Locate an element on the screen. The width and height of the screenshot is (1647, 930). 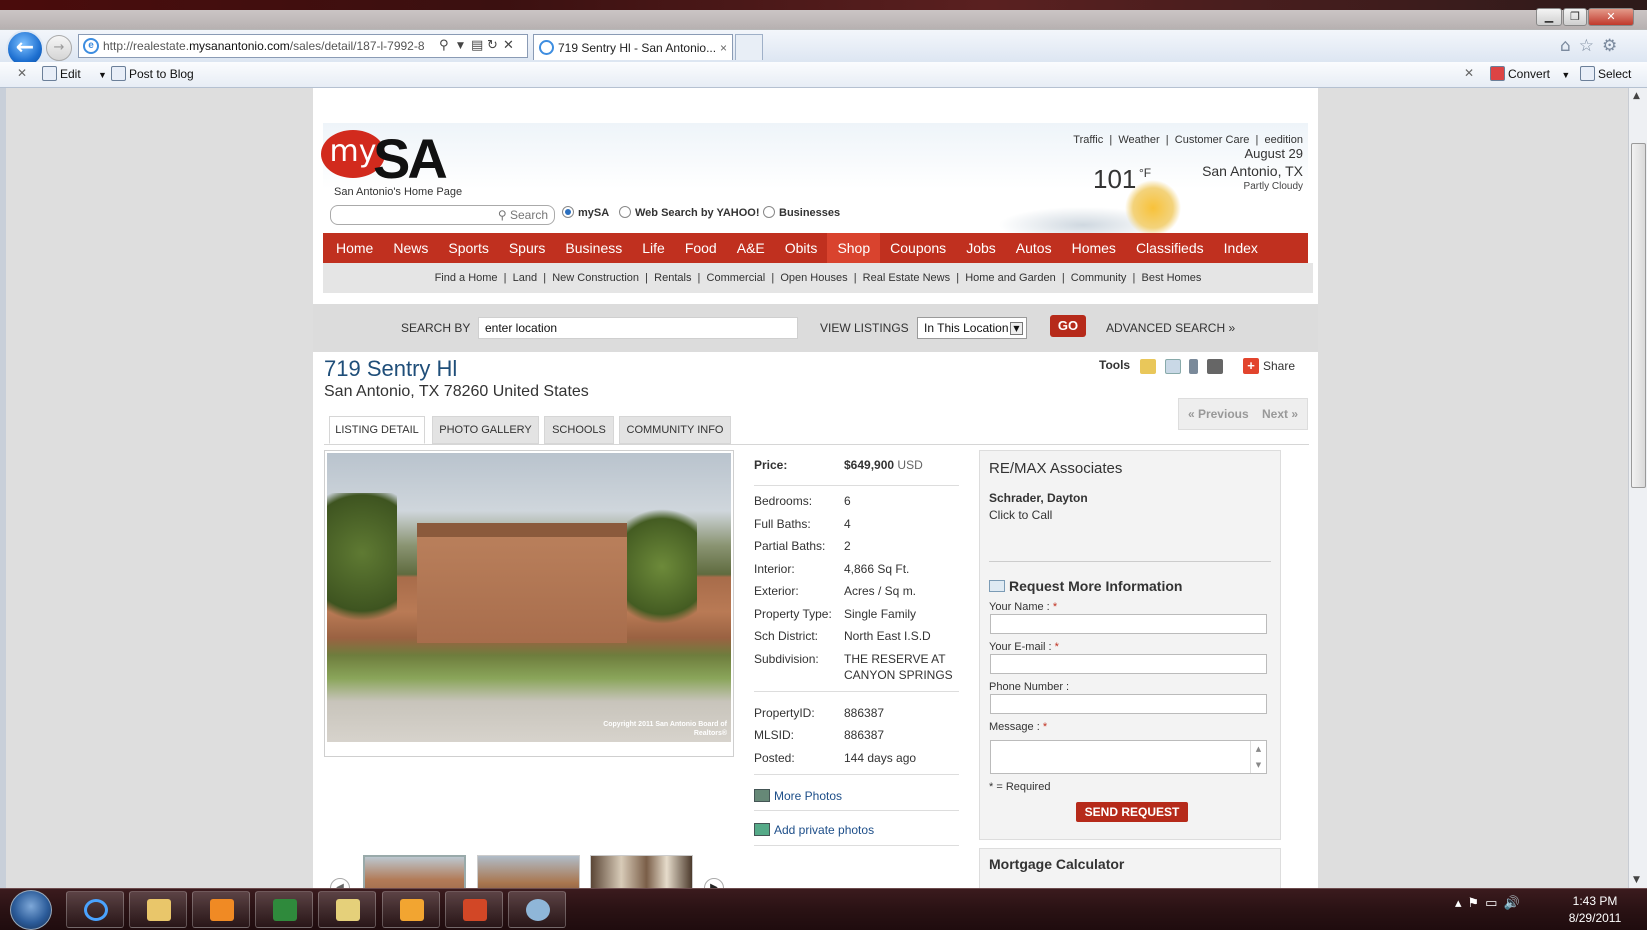
dropdown-icon: ▼ is located at coordinates (460, 46).